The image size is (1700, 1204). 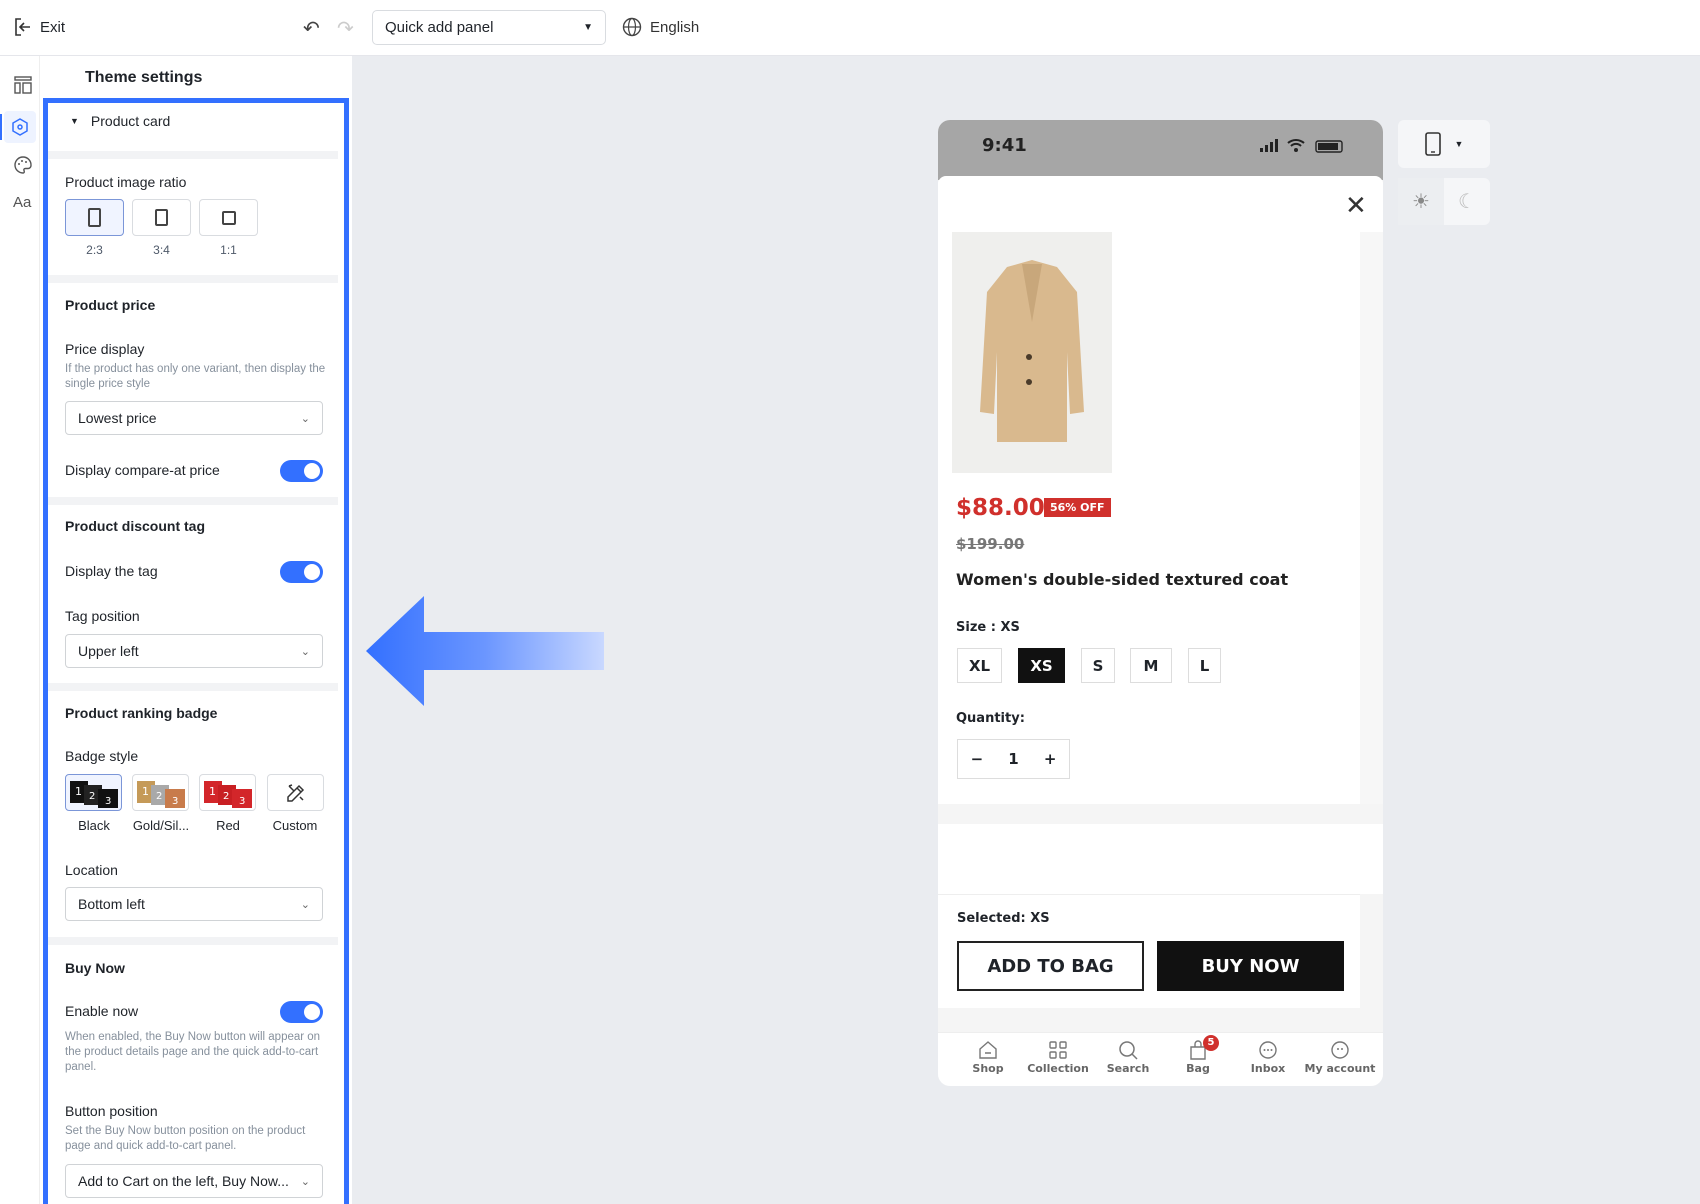 What do you see at coordinates (1340, 1050) in the screenshot?
I see `account-icon` at bounding box center [1340, 1050].